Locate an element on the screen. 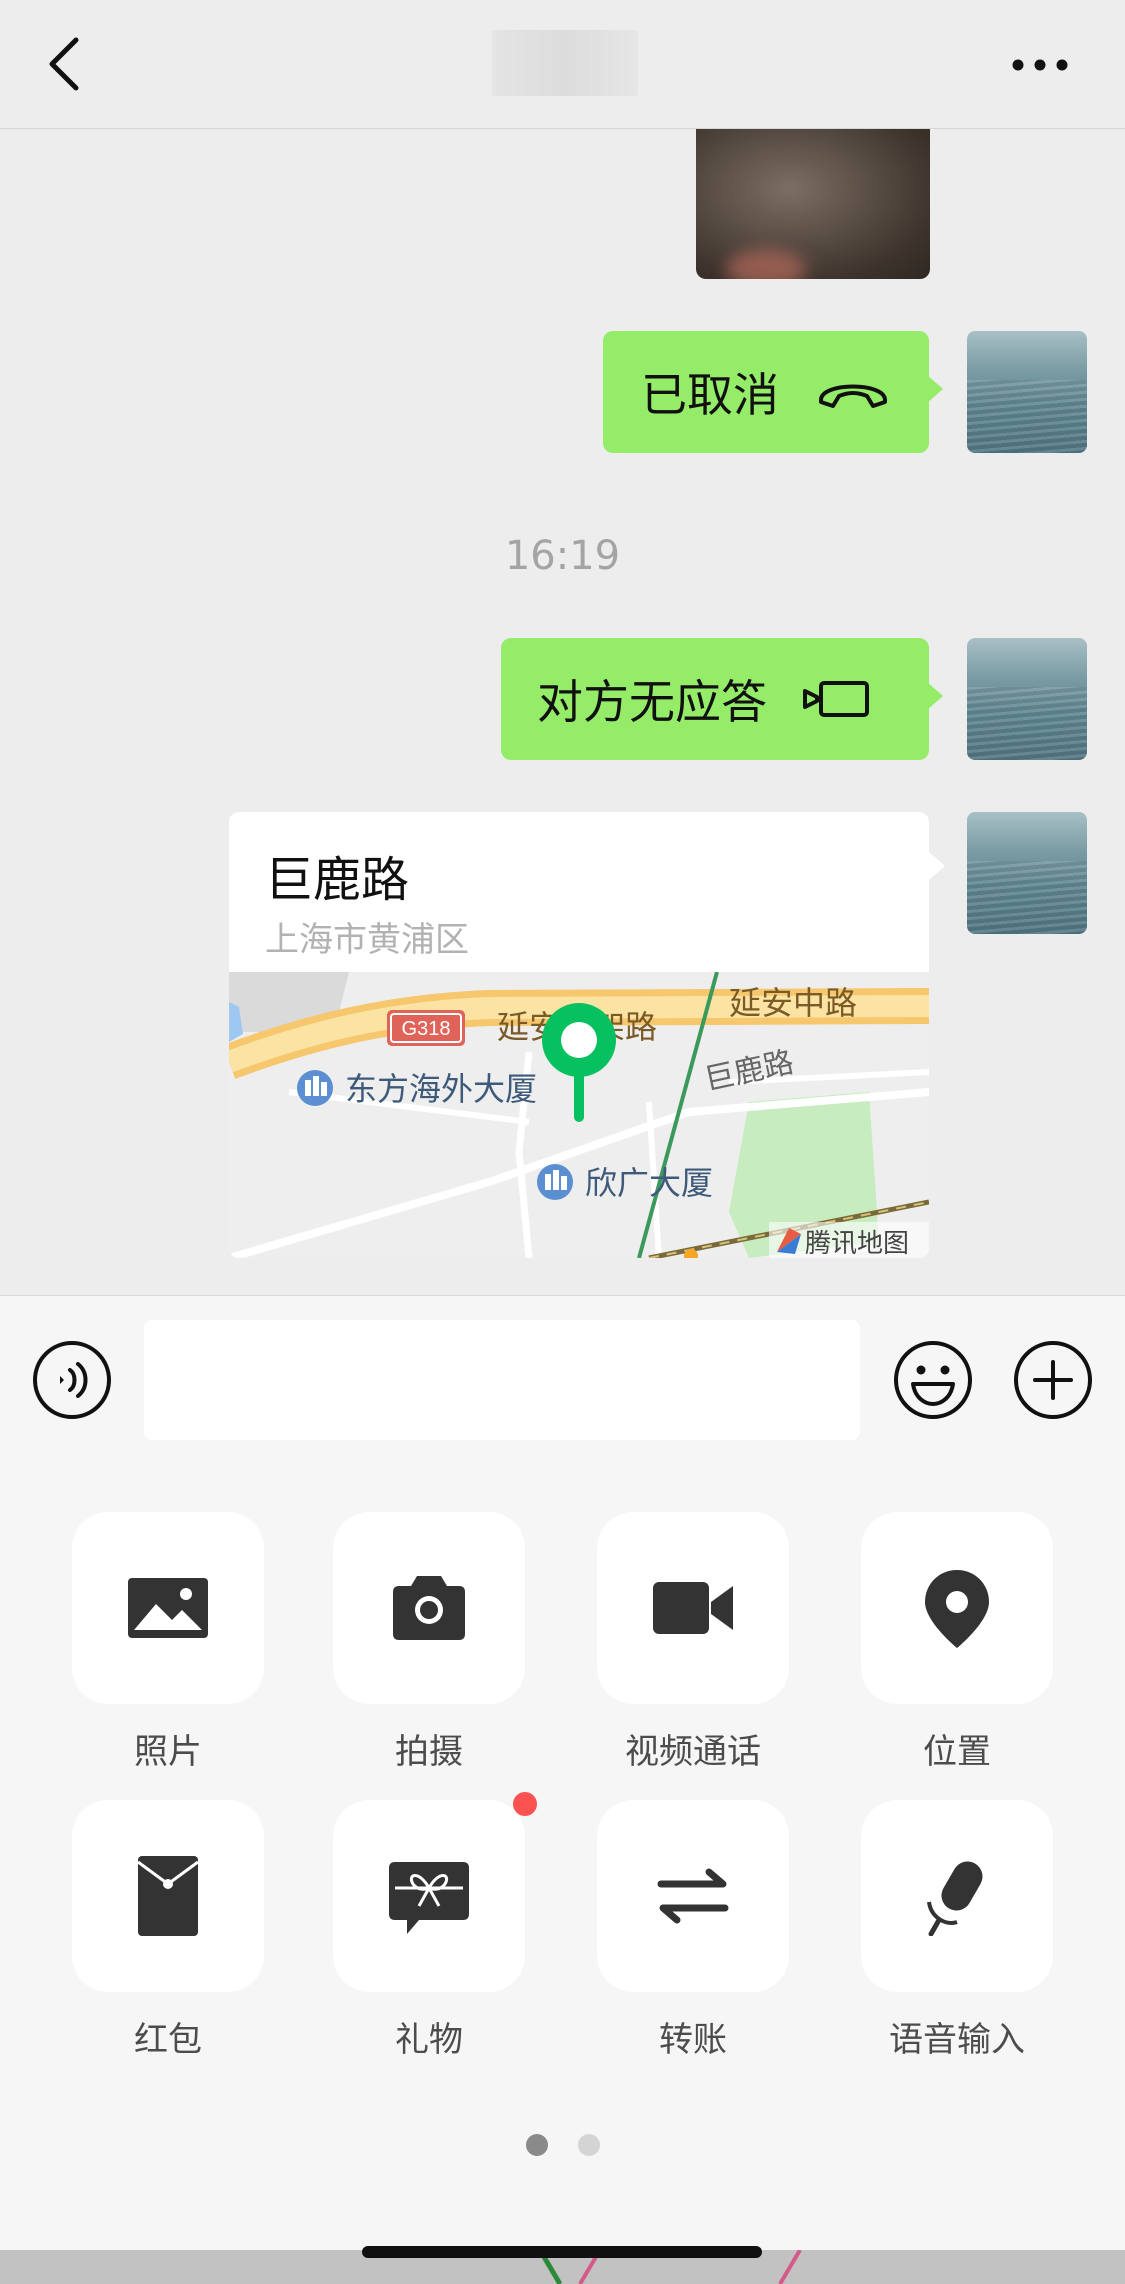 Image resolution: width=1125 pixels, height=2284 pixels. transfer-icon is located at coordinates (693, 1896).